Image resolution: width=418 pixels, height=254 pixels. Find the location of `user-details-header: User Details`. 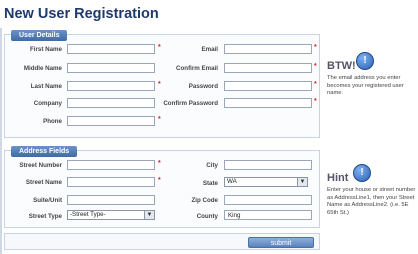

user-details-header: User Details is located at coordinates (39, 35).